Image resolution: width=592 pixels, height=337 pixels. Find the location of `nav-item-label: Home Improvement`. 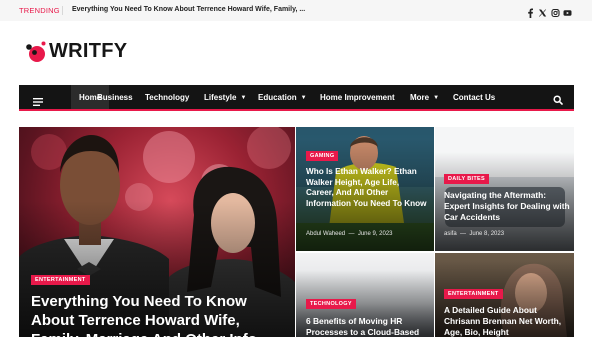

nav-item-label: Home Improvement is located at coordinates (357, 97).